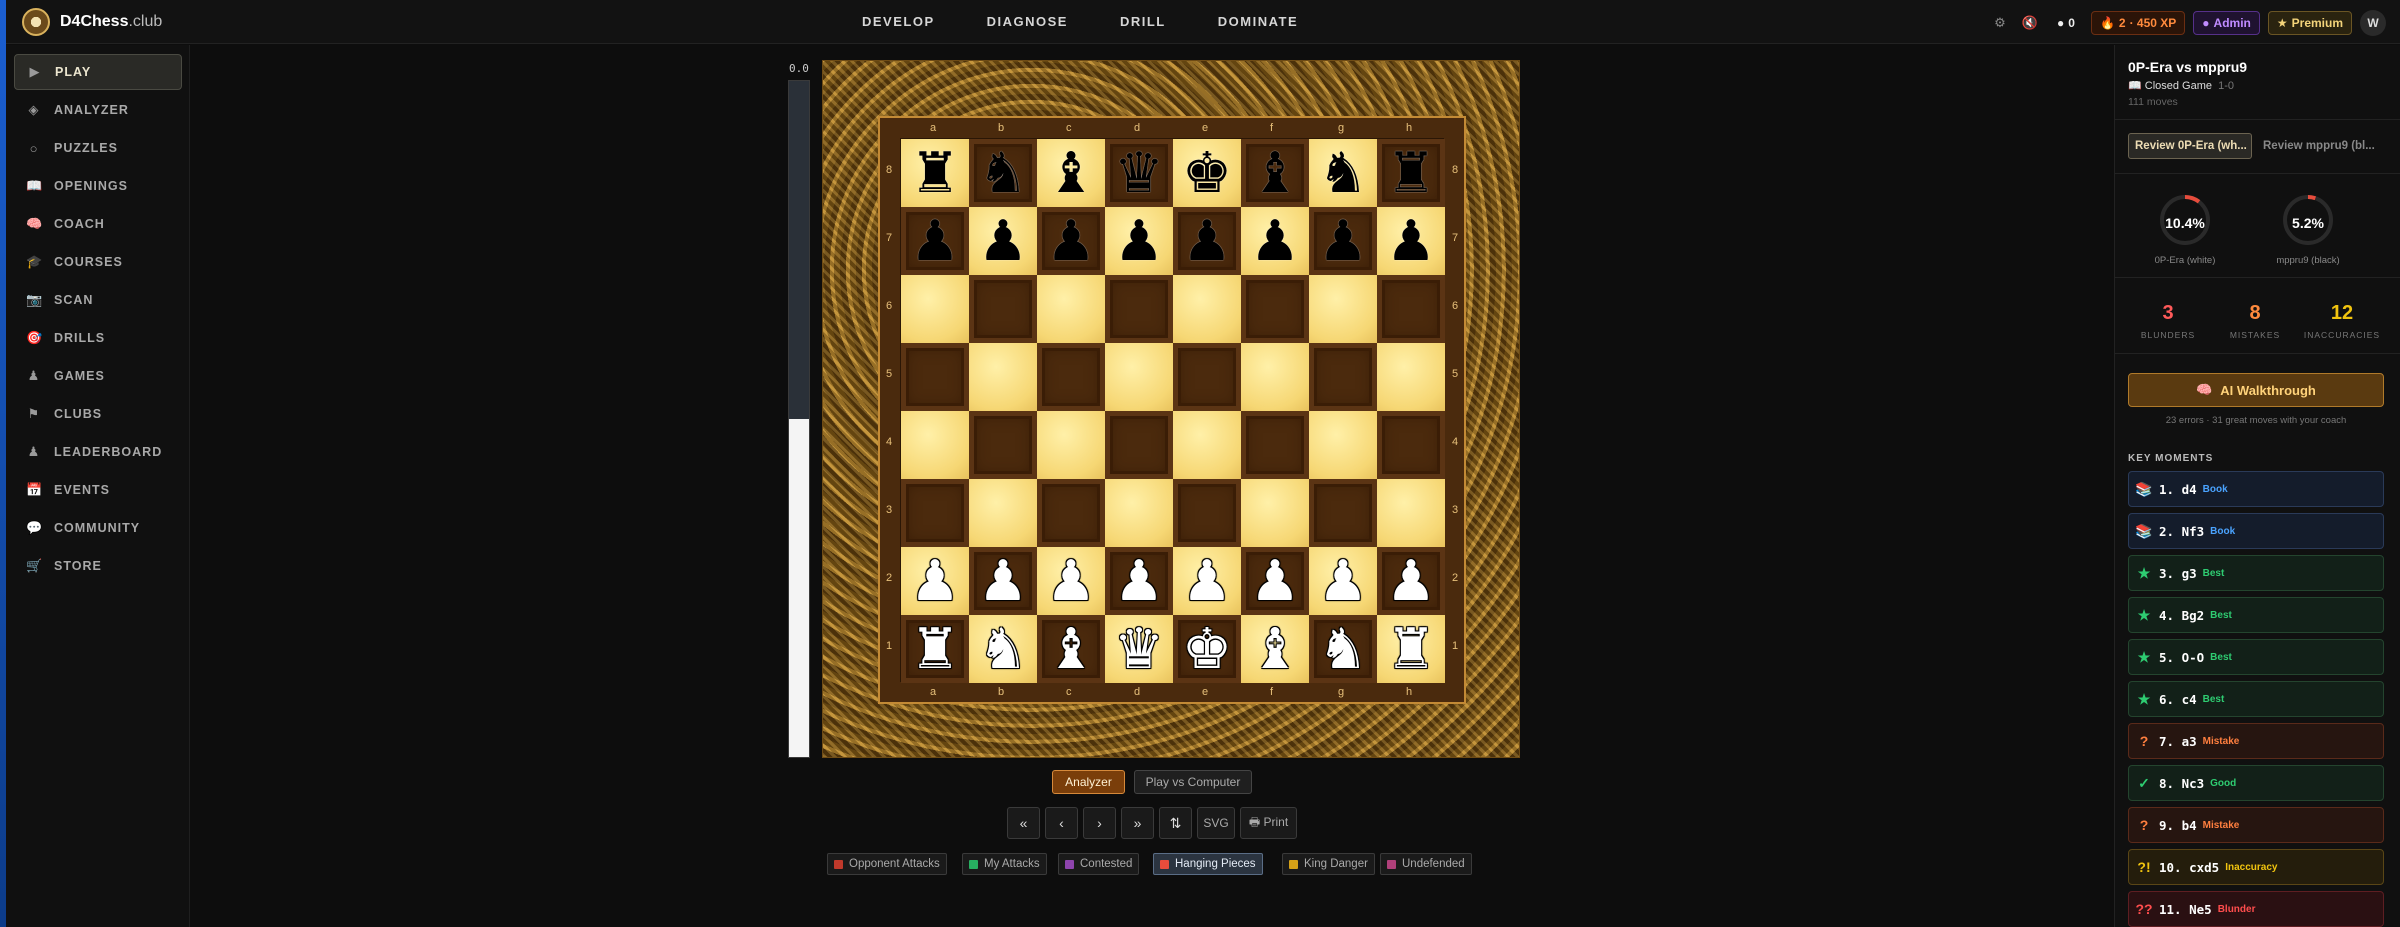  I want to click on avatar: W, so click(2373, 23).